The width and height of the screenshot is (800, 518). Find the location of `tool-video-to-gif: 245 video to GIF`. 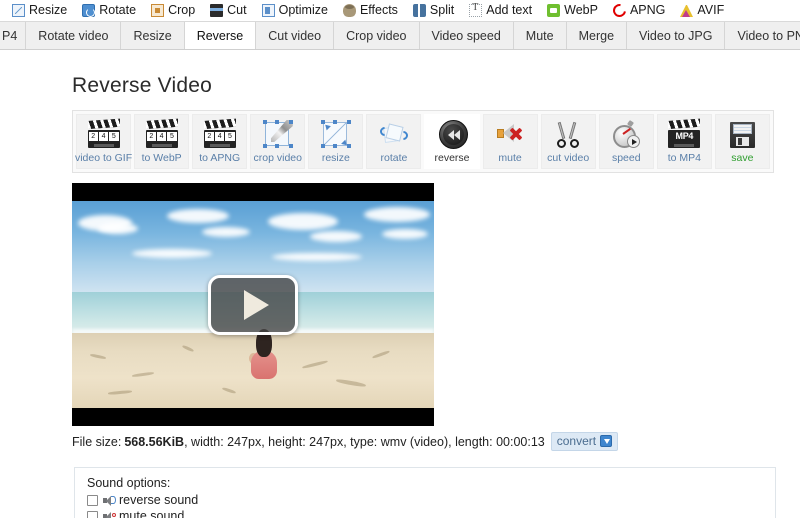

tool-video-to-gif: 245 video to GIF is located at coordinates (103, 141).